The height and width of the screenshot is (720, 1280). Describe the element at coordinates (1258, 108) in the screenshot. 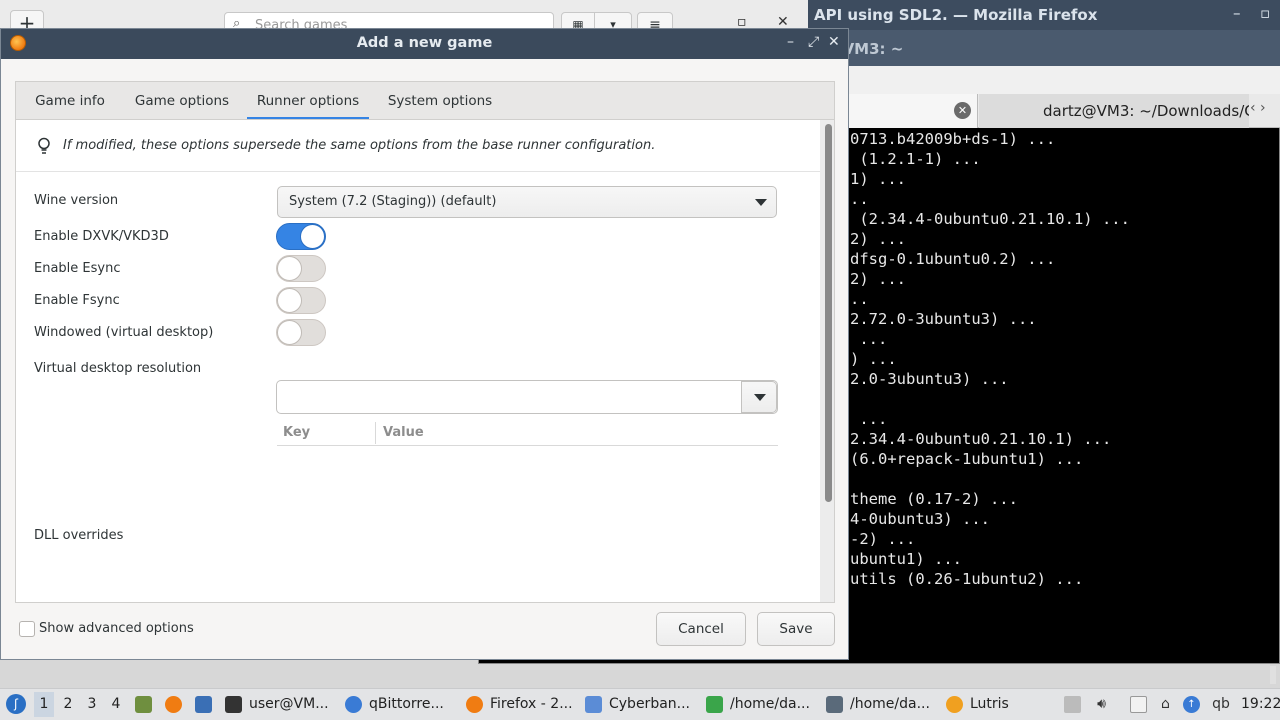

I see `tab-scroll-arrows-icon: ‹ ›` at that location.